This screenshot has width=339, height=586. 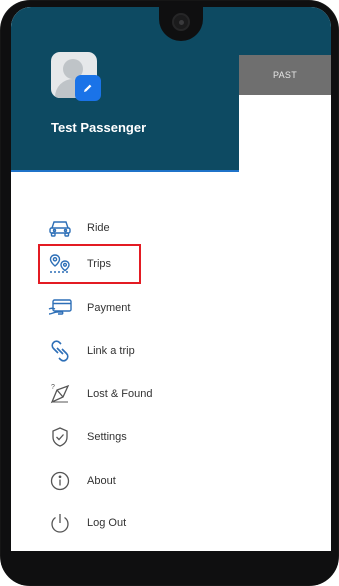 What do you see at coordinates (60, 394) in the screenshot?
I see `lost-found-icon: ?` at bounding box center [60, 394].